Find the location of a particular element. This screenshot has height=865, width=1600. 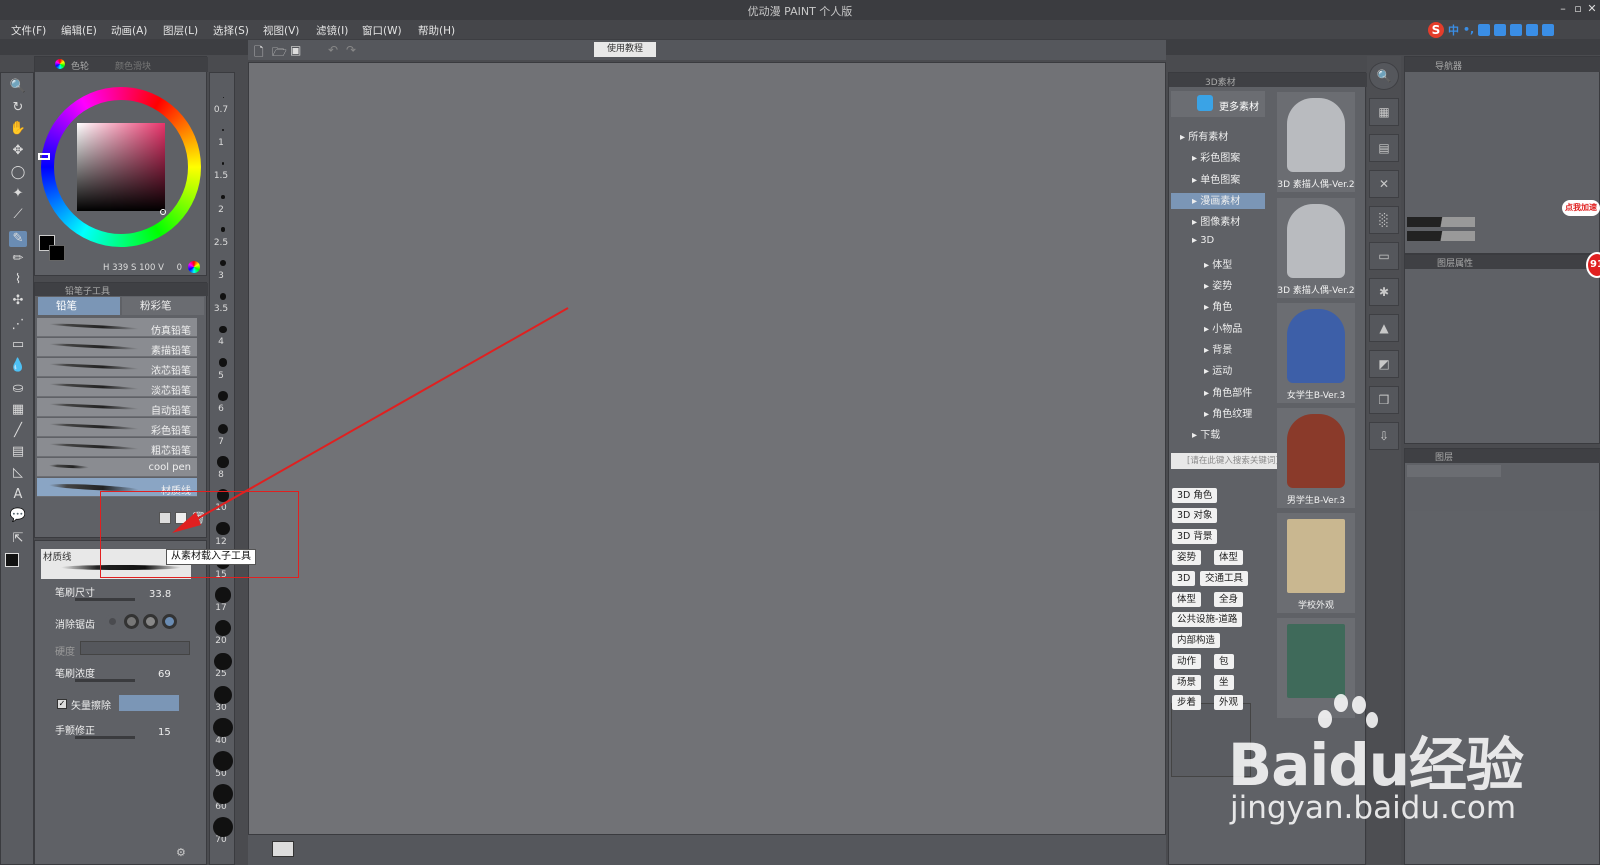

baidu-paw-icon is located at coordinates (1348, 722).